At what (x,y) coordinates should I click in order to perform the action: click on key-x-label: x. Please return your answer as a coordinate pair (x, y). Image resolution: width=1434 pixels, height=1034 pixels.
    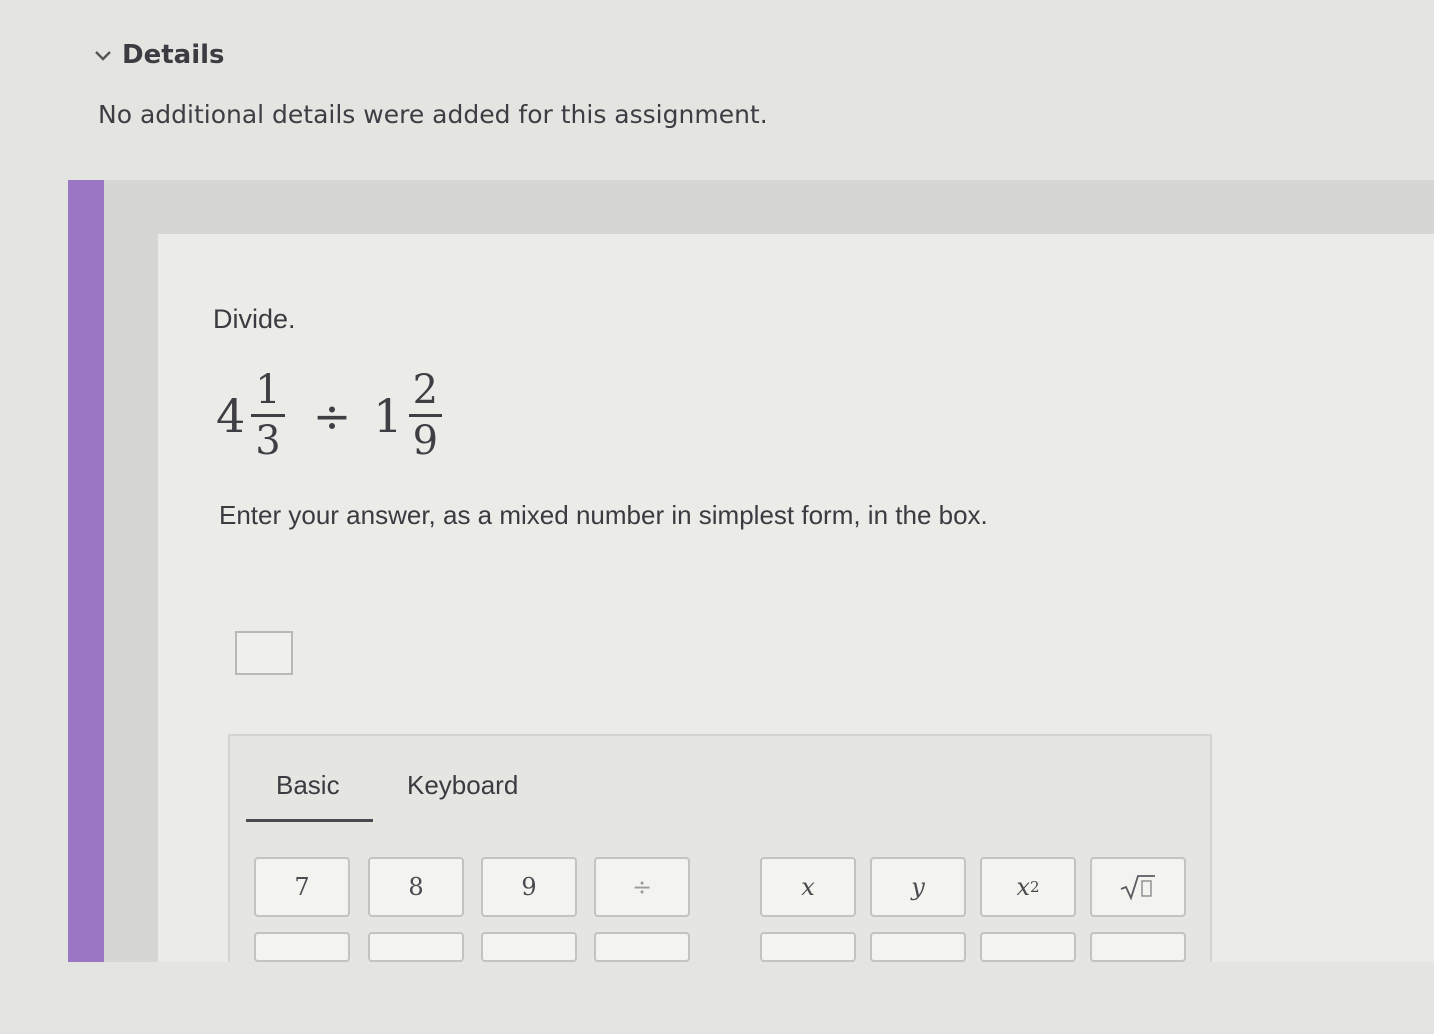
    Looking at the image, I should click on (808, 887).